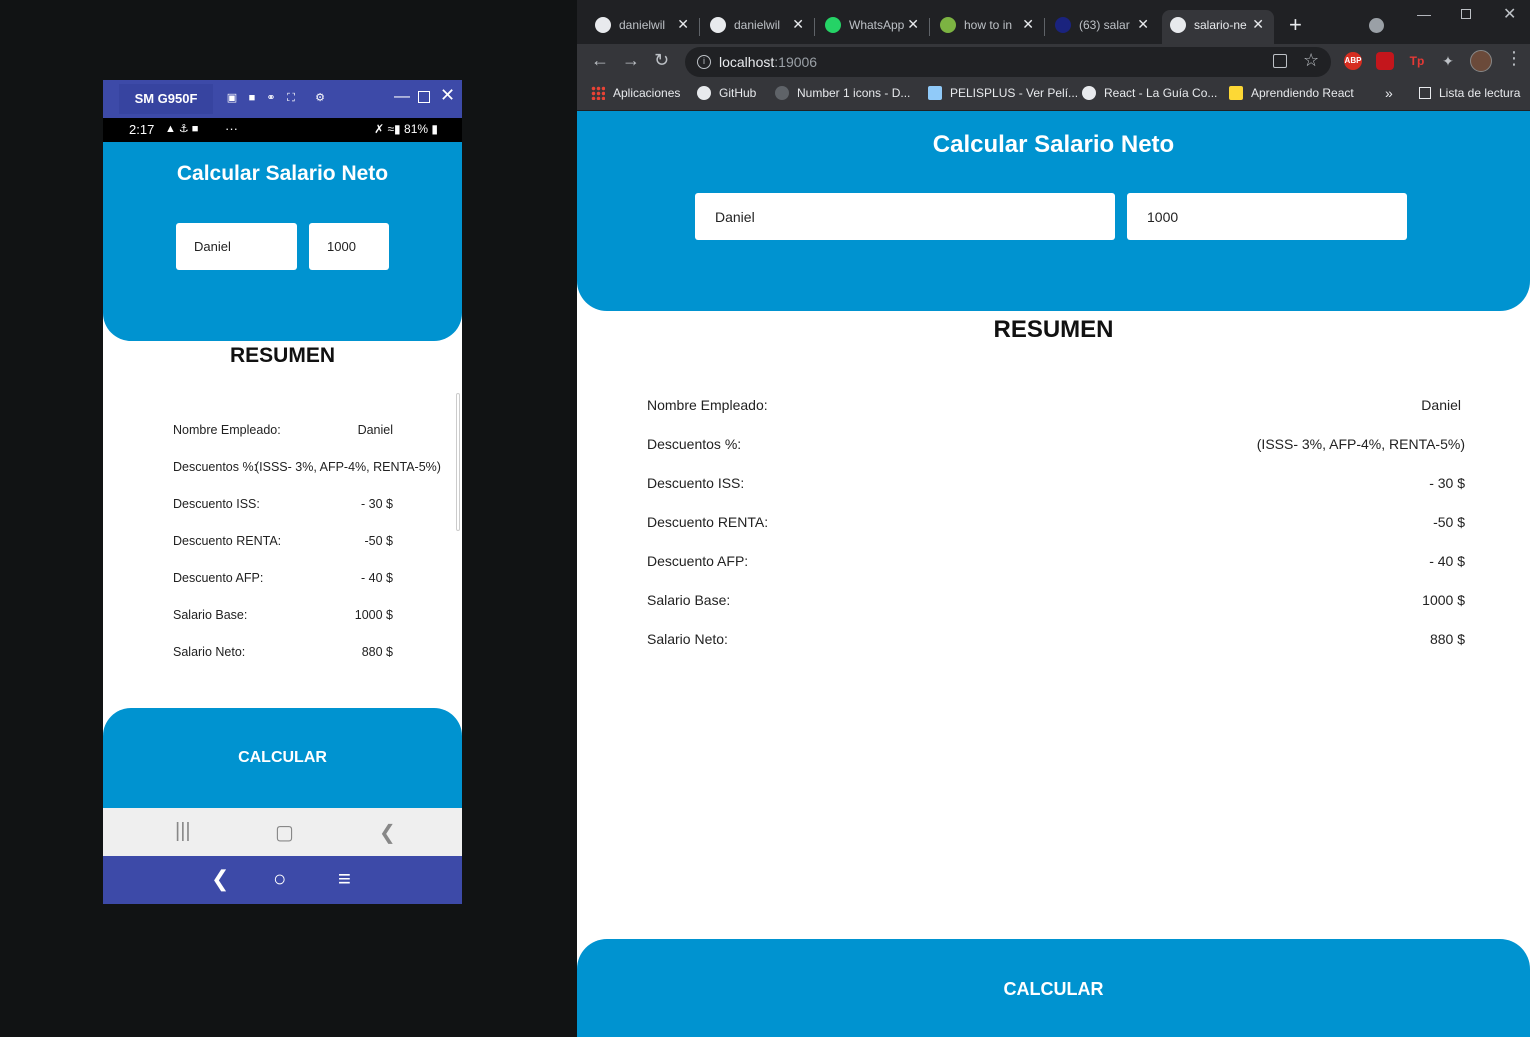 This screenshot has width=1530, height=1037. Describe the element at coordinates (833, 25) in the screenshot. I see `whatsapp-icon` at that location.